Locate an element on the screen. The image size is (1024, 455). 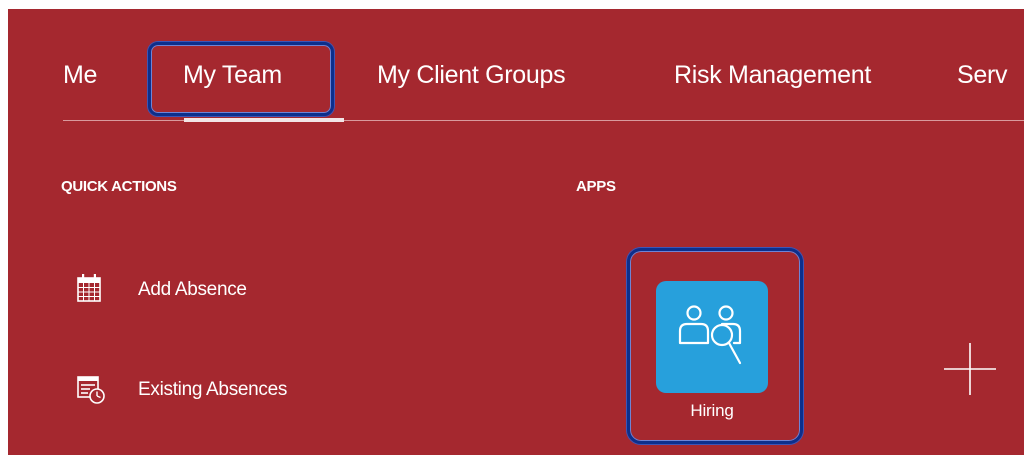
tab-me: Me is located at coordinates (80, 75).